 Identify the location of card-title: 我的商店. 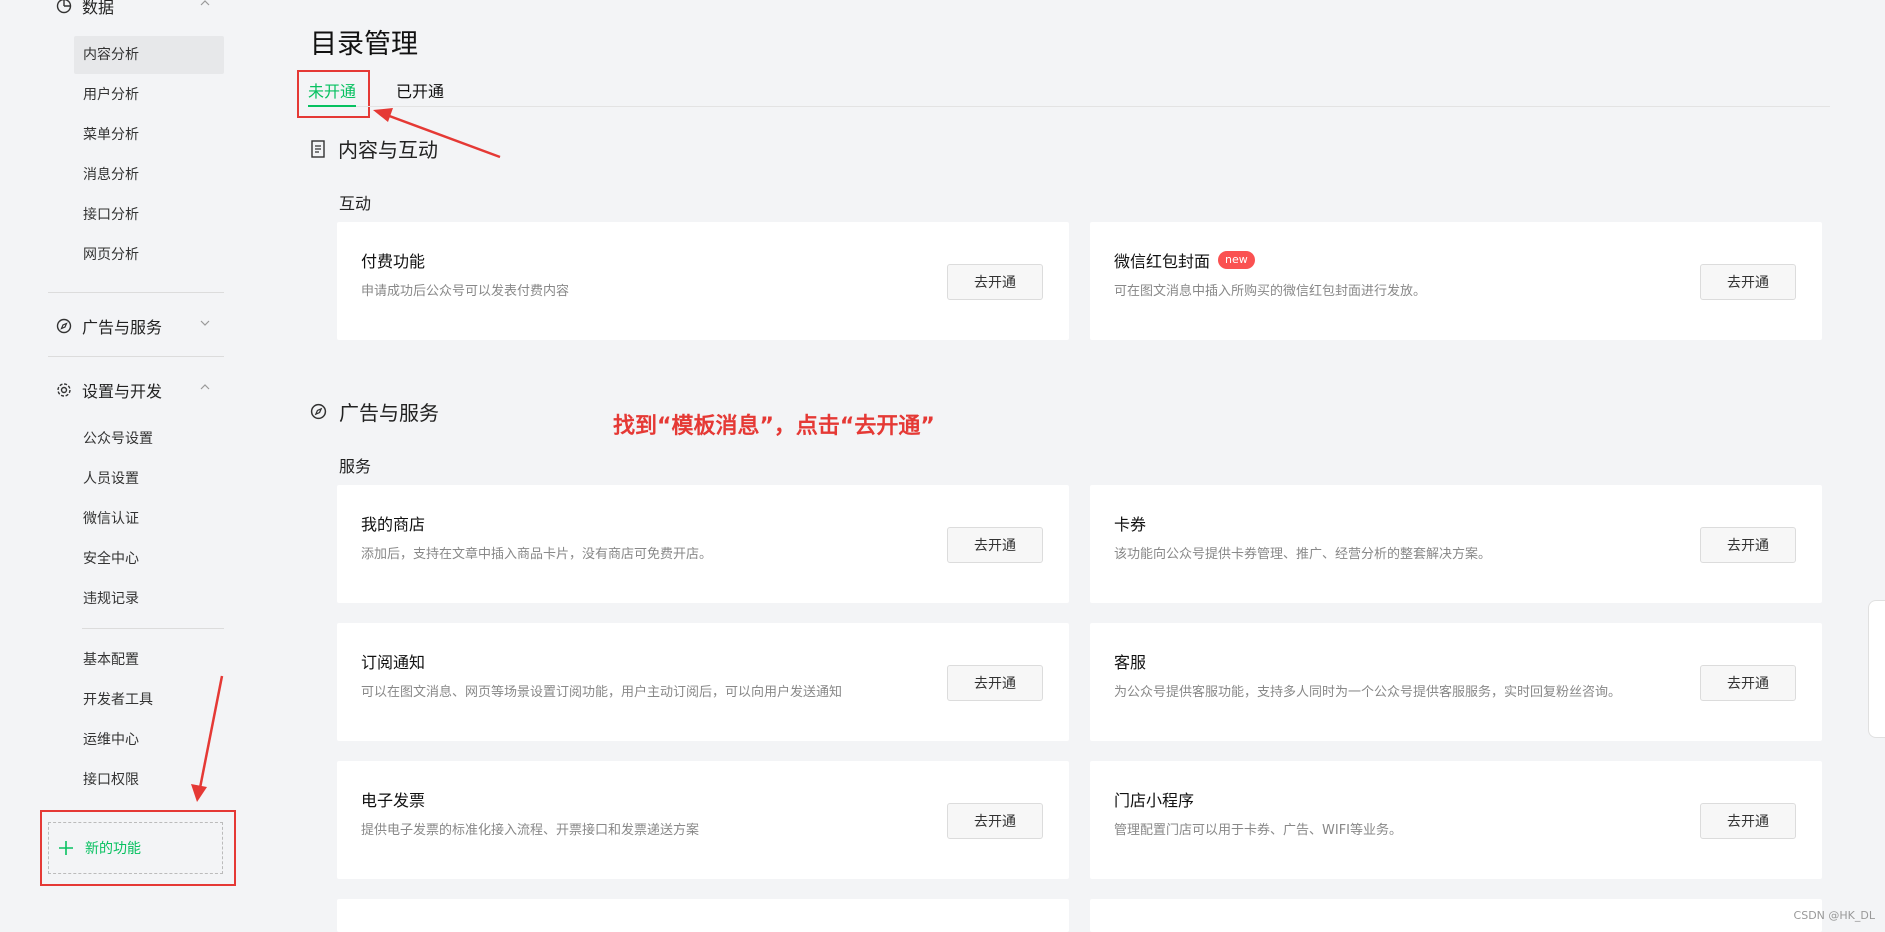
(393, 523).